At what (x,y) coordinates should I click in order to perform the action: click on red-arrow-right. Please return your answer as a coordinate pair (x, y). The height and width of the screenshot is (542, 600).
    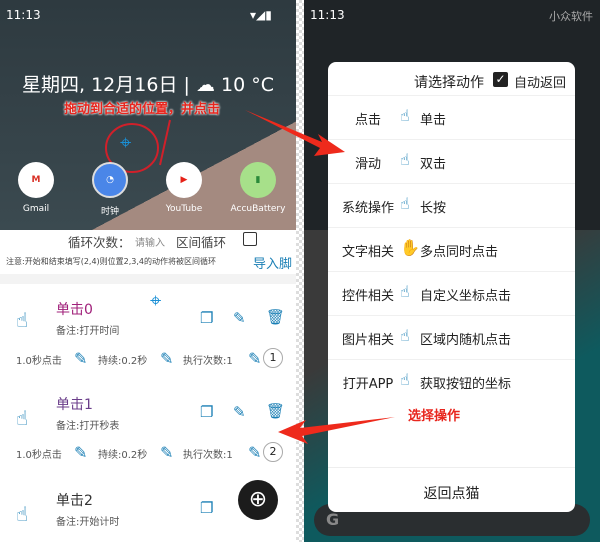
    Looking at the image, I should click on (295, 133).